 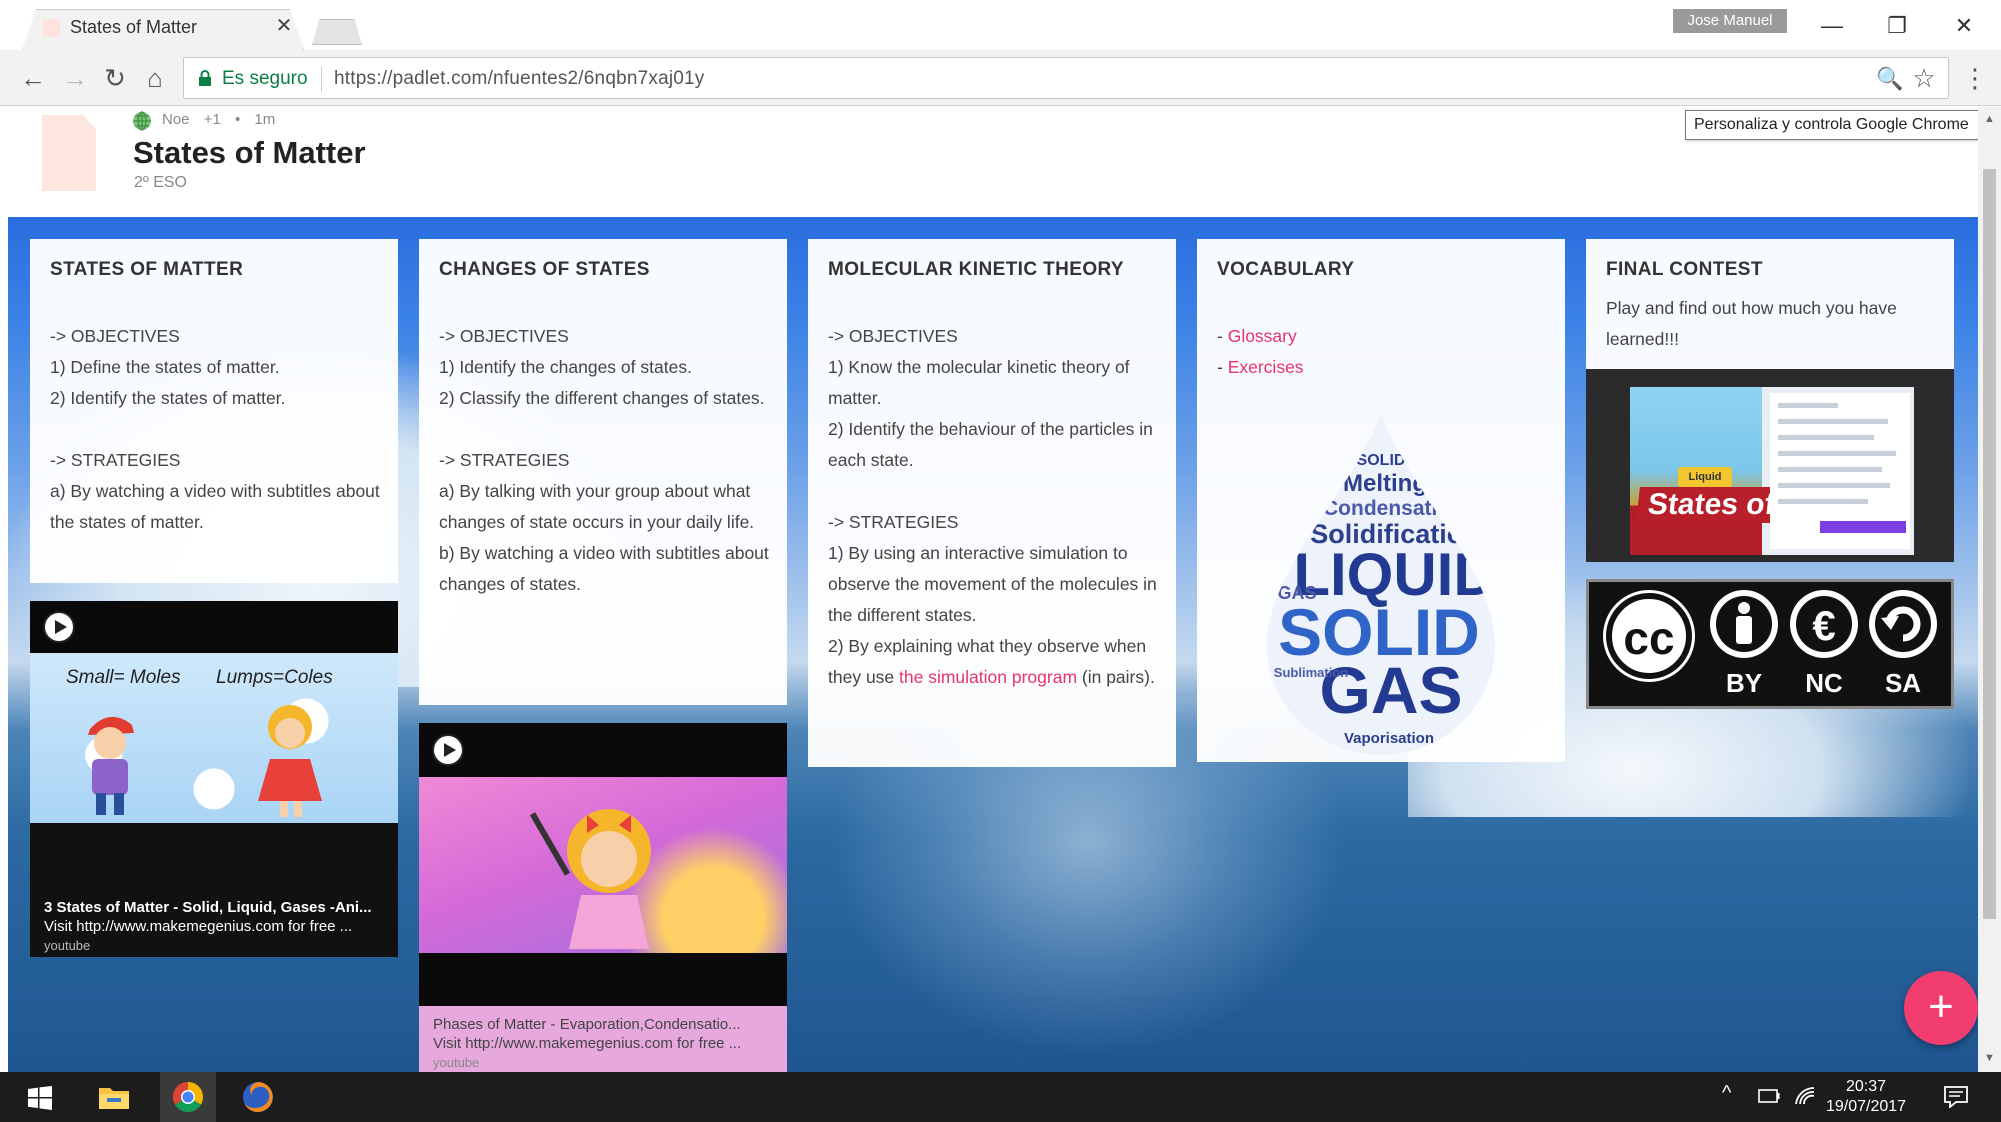 I want to click on windows-start-icon, so click(x=40, y=1098).